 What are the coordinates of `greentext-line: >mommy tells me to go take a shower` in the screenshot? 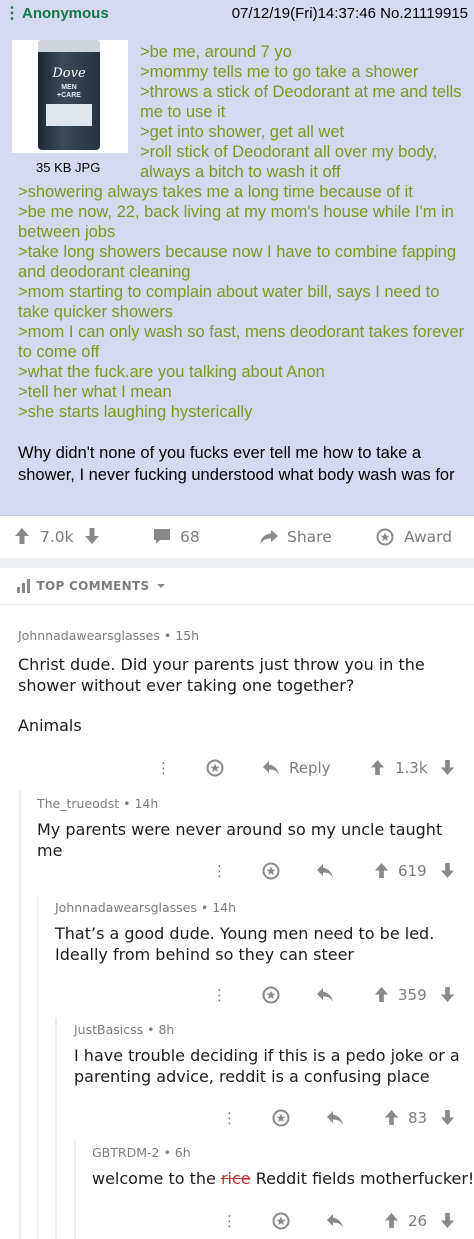 It's located at (279, 72).